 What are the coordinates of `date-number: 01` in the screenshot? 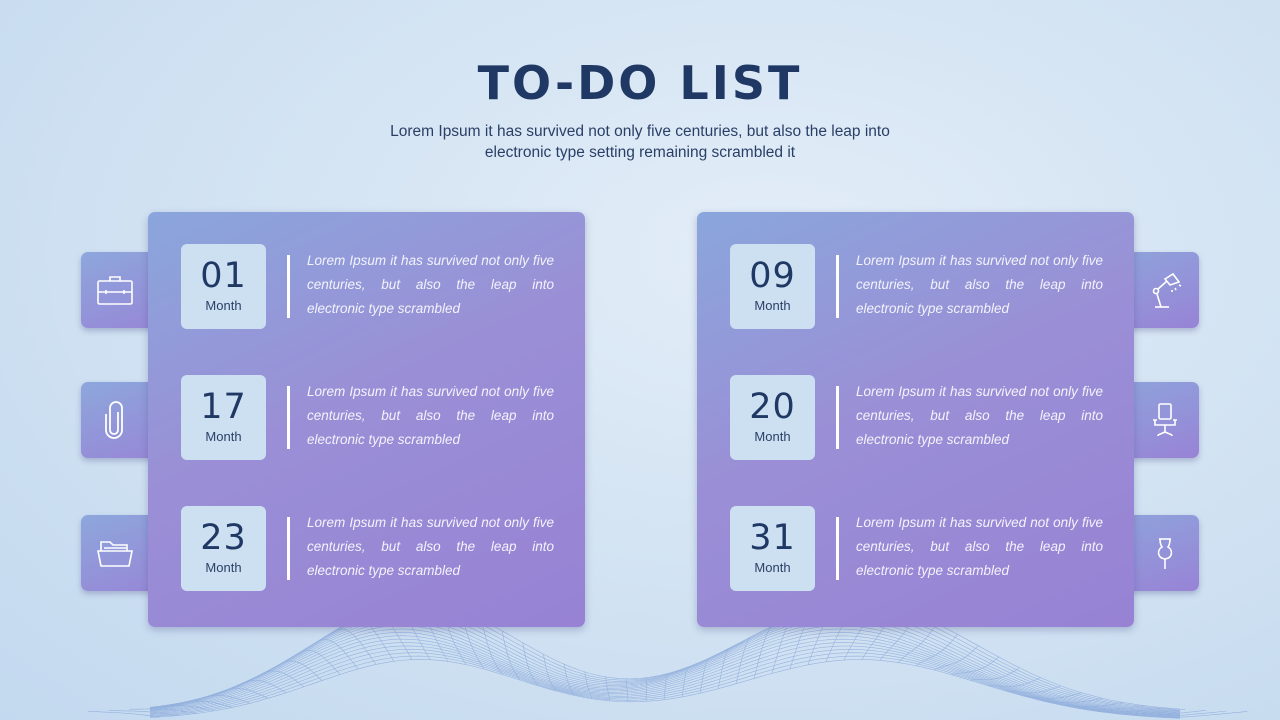 It's located at (223, 276).